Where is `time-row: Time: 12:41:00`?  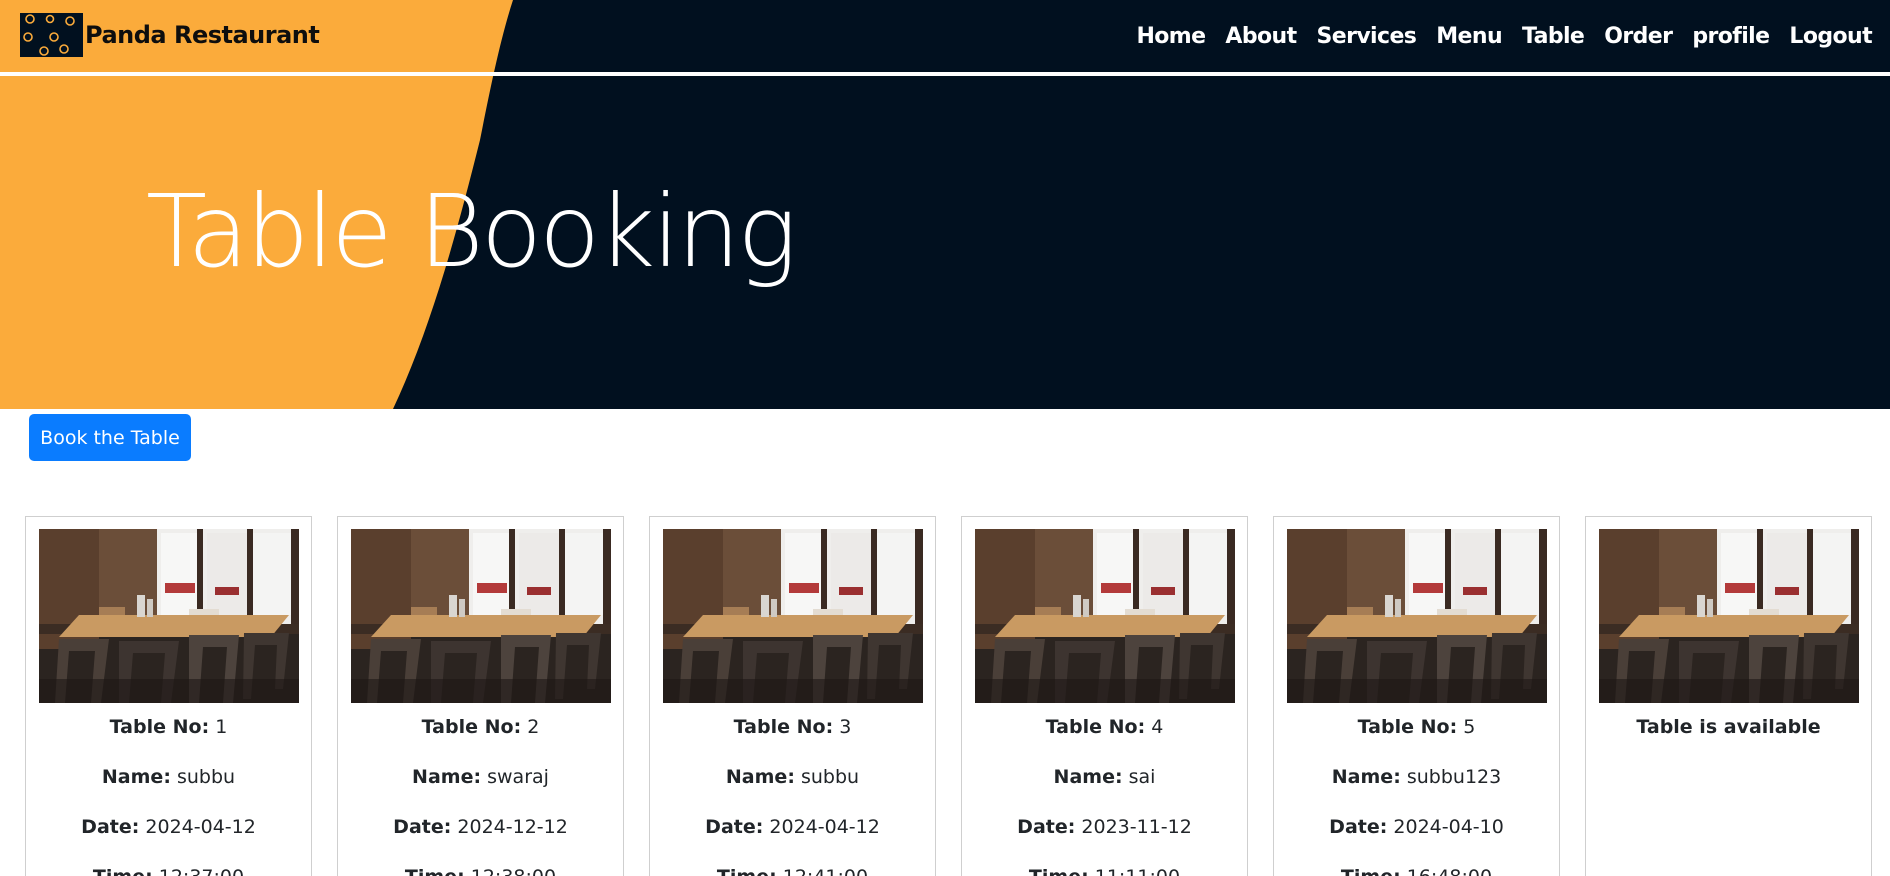
time-row: Time: 12:41:00 is located at coordinates (792, 866).